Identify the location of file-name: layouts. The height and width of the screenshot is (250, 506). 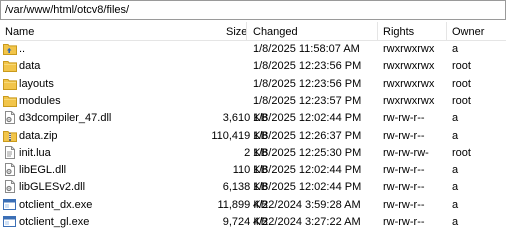
(36, 83).